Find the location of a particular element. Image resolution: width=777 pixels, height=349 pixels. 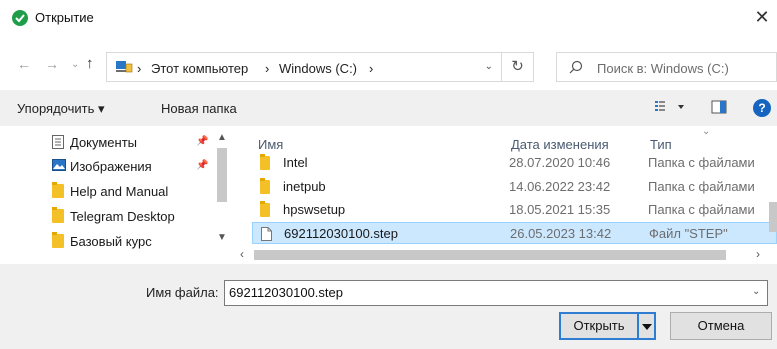

back-arrow-icon: ← is located at coordinates (24, 64).